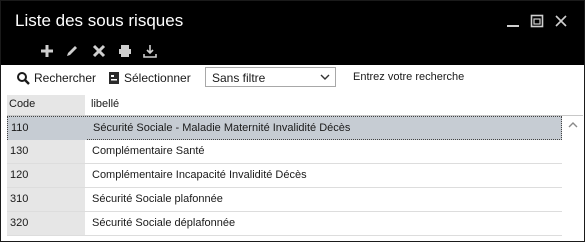  Describe the element at coordinates (150, 51) in the screenshot. I see `export-icon` at that location.